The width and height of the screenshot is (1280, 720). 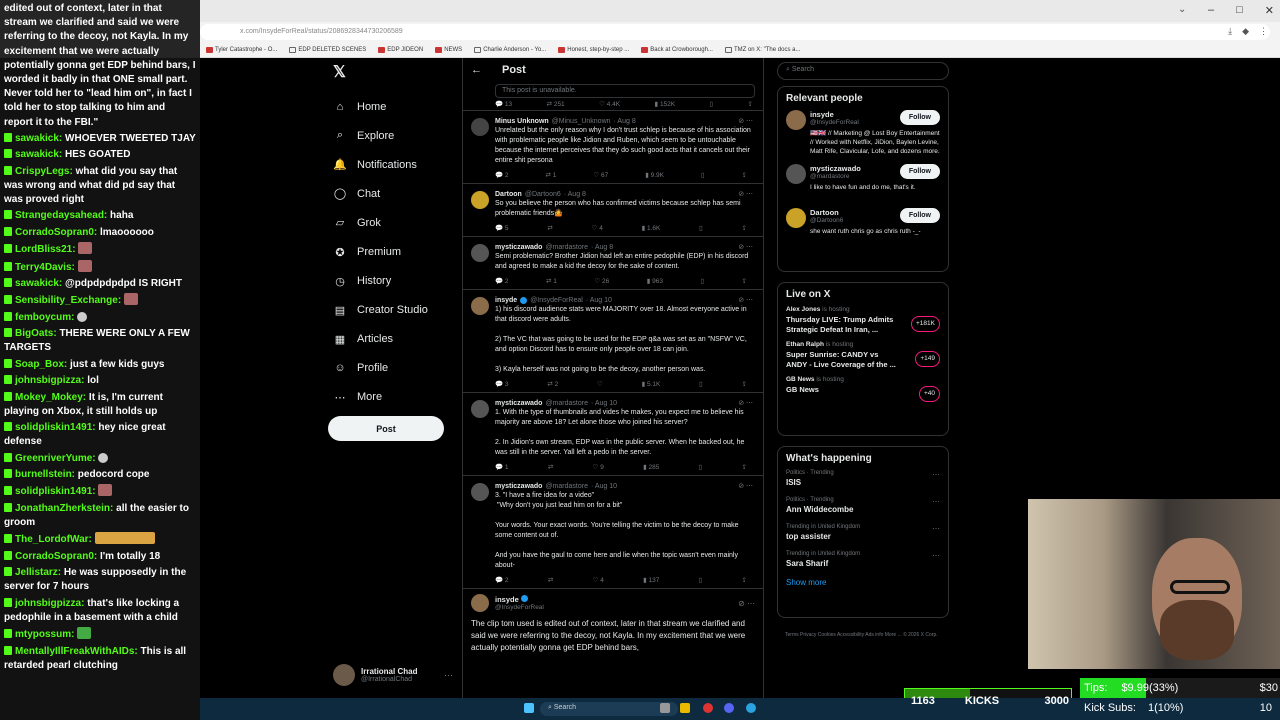 I want to click on menu-icon: ⋮, so click(x=1263, y=31).